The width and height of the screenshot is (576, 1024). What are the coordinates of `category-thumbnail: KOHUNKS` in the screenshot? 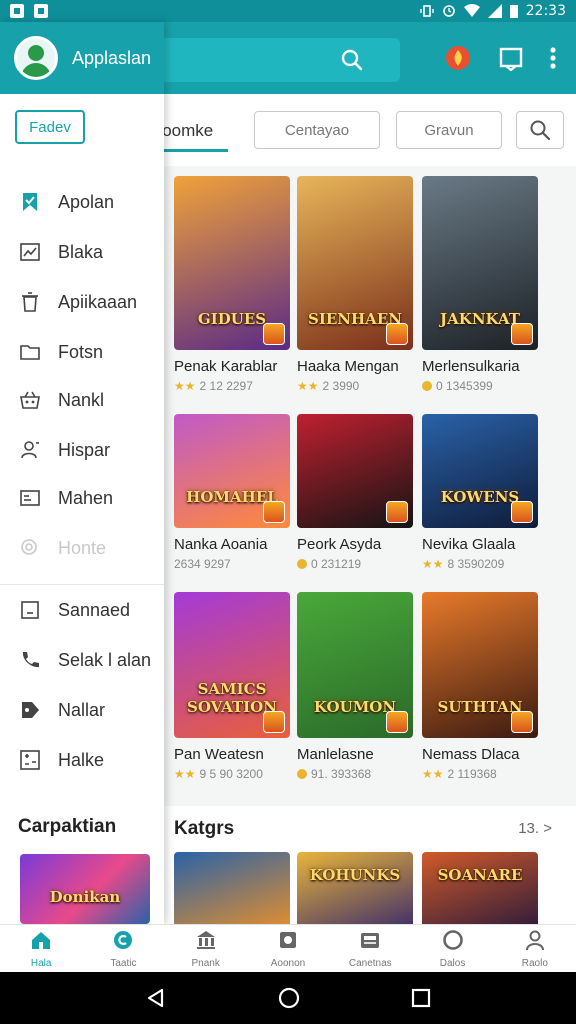 It's located at (355, 888).